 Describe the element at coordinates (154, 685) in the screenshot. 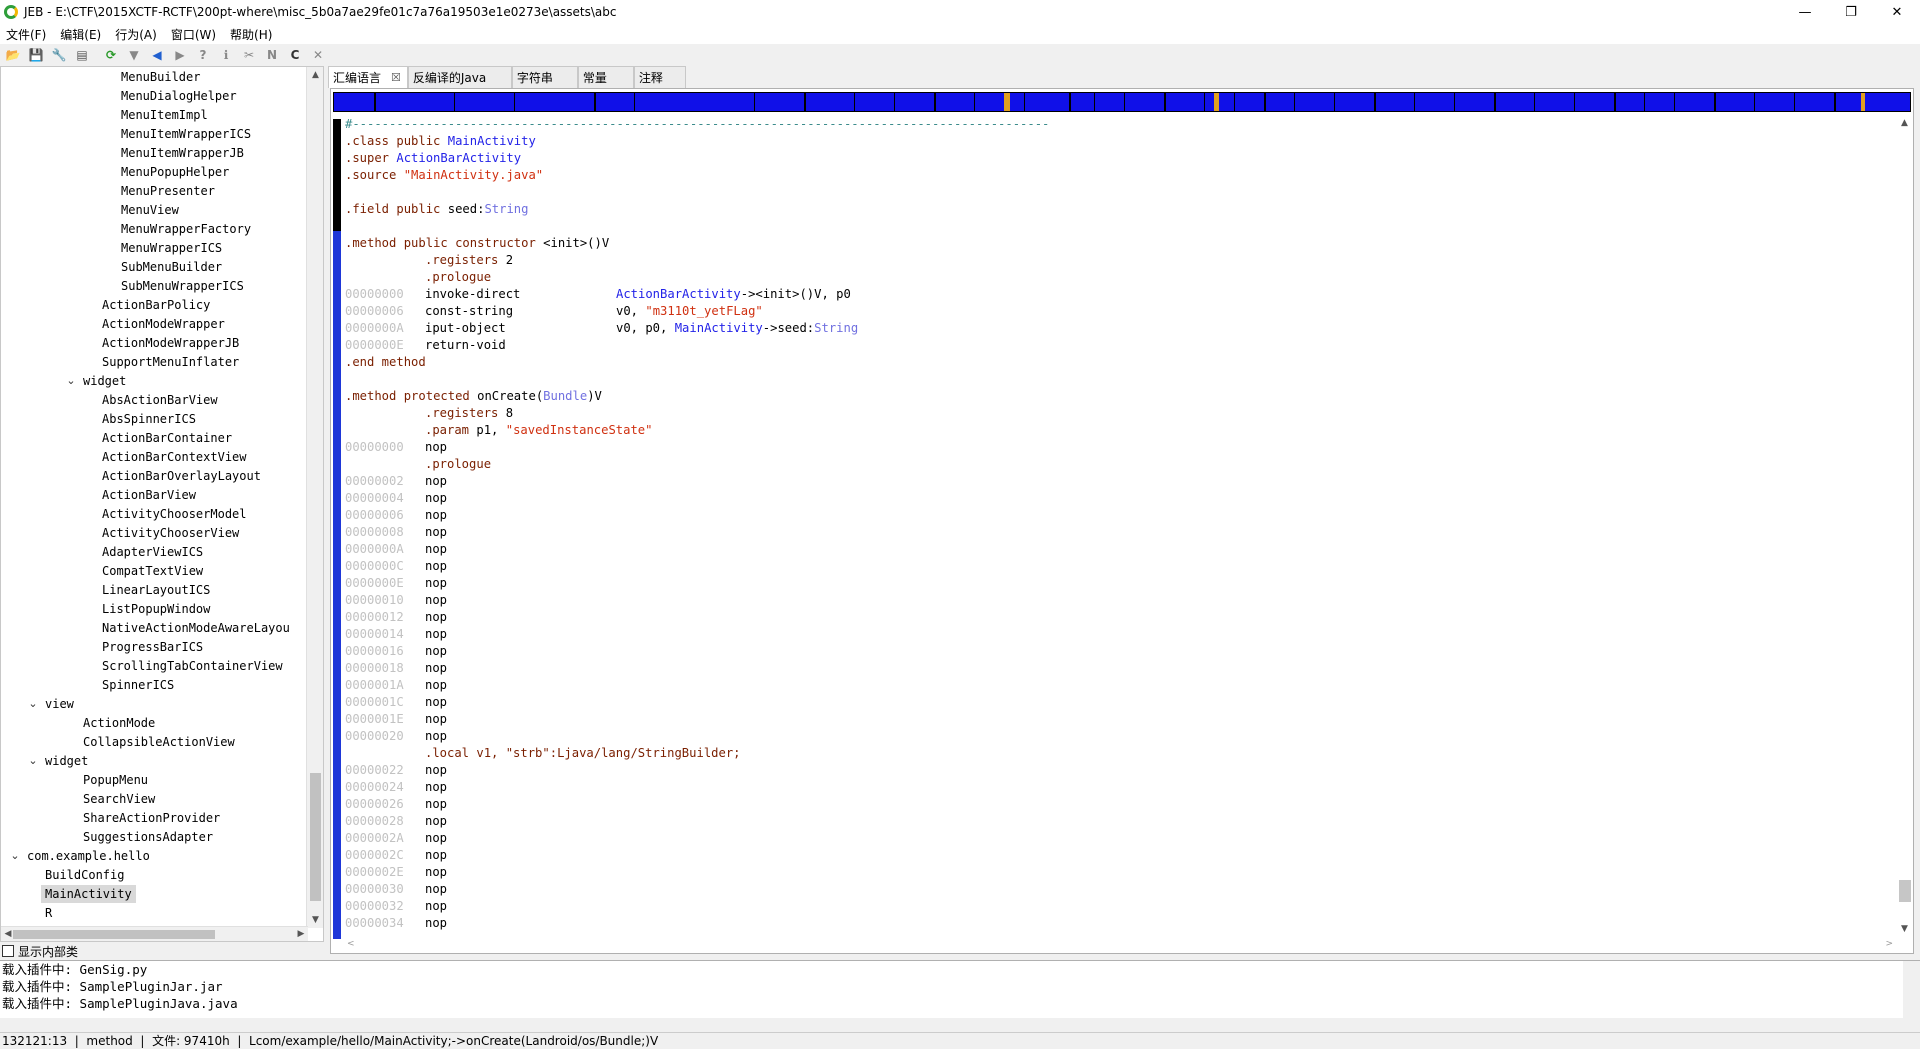

I see `tree-class-node: SpinnerICS` at that location.